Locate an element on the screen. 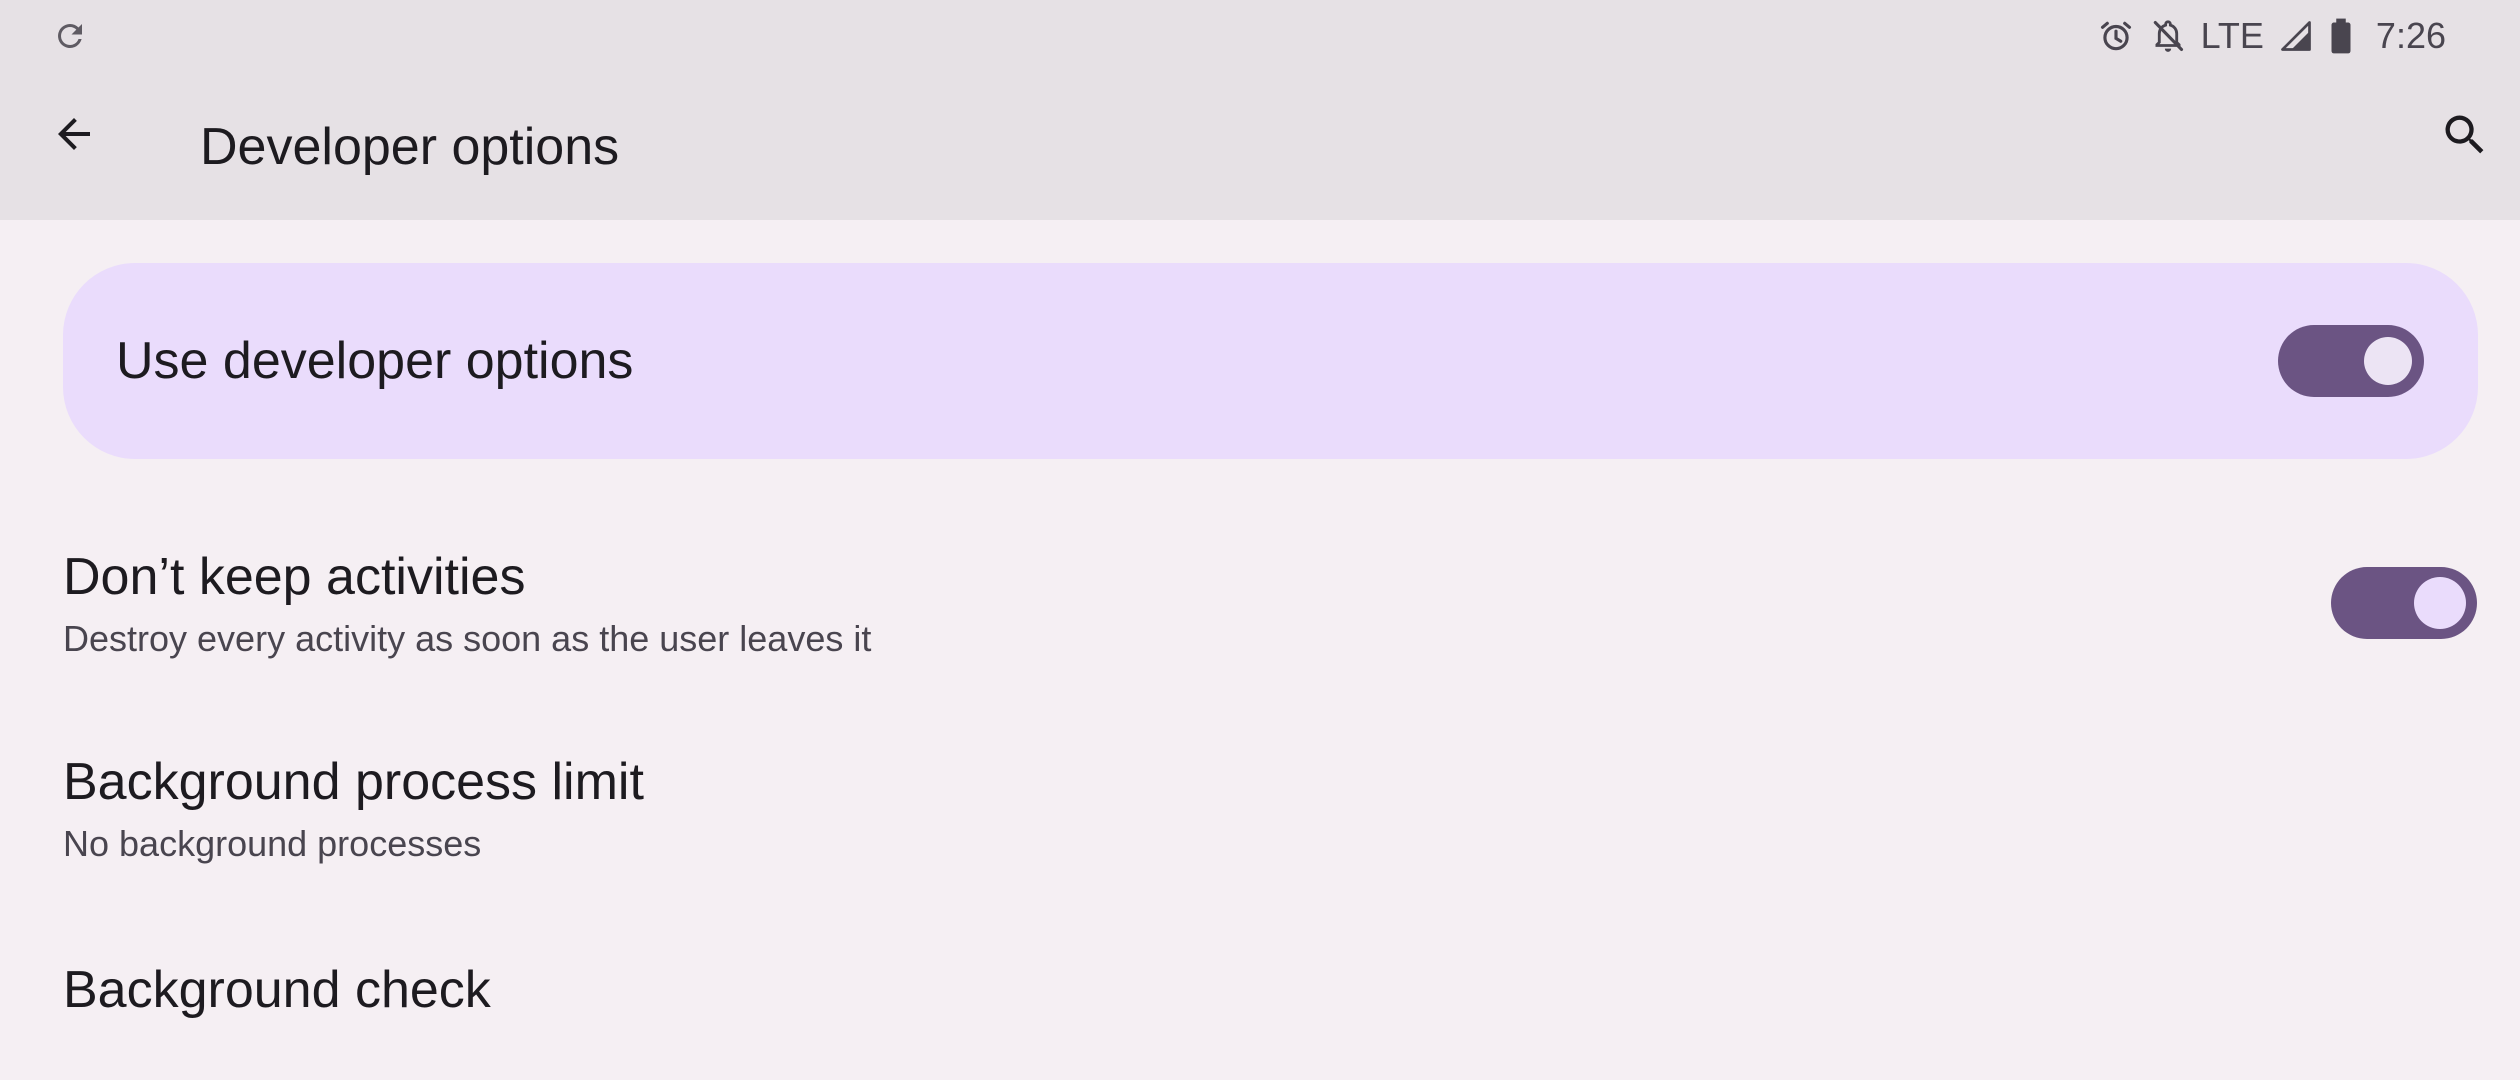  app-bar: Developer options is located at coordinates (1260, 146).